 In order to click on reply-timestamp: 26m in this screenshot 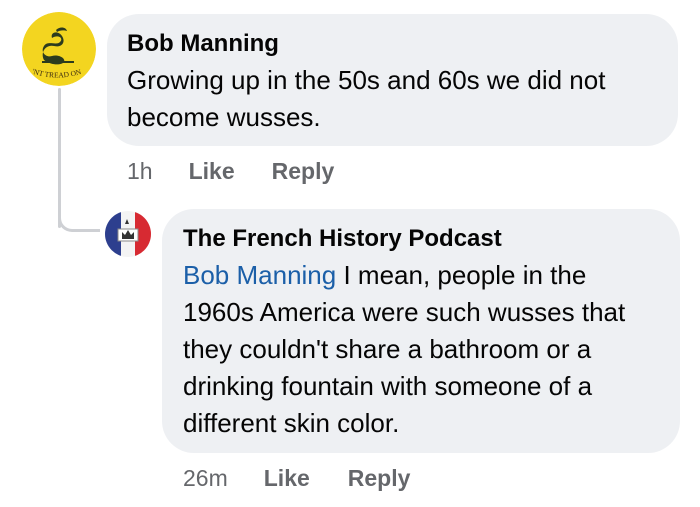, I will do `click(205, 478)`.